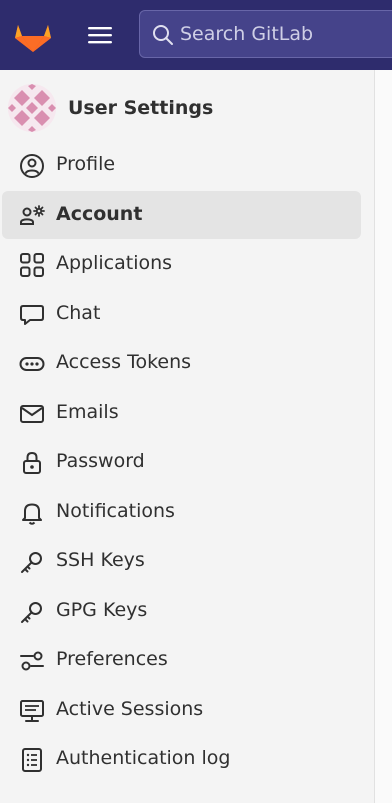 Image resolution: width=392 pixels, height=803 pixels. I want to click on sidebar-item-label: Preferences, so click(112, 659).